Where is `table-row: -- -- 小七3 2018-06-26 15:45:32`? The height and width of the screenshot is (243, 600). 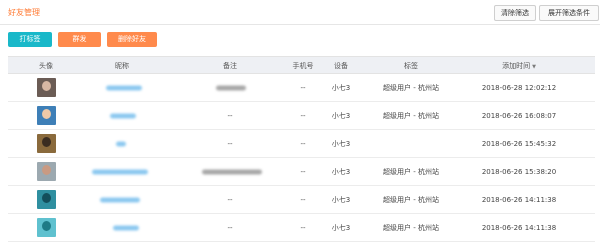 table-row: -- -- 小七3 2018-06-26 15:45:32 is located at coordinates (301, 144).